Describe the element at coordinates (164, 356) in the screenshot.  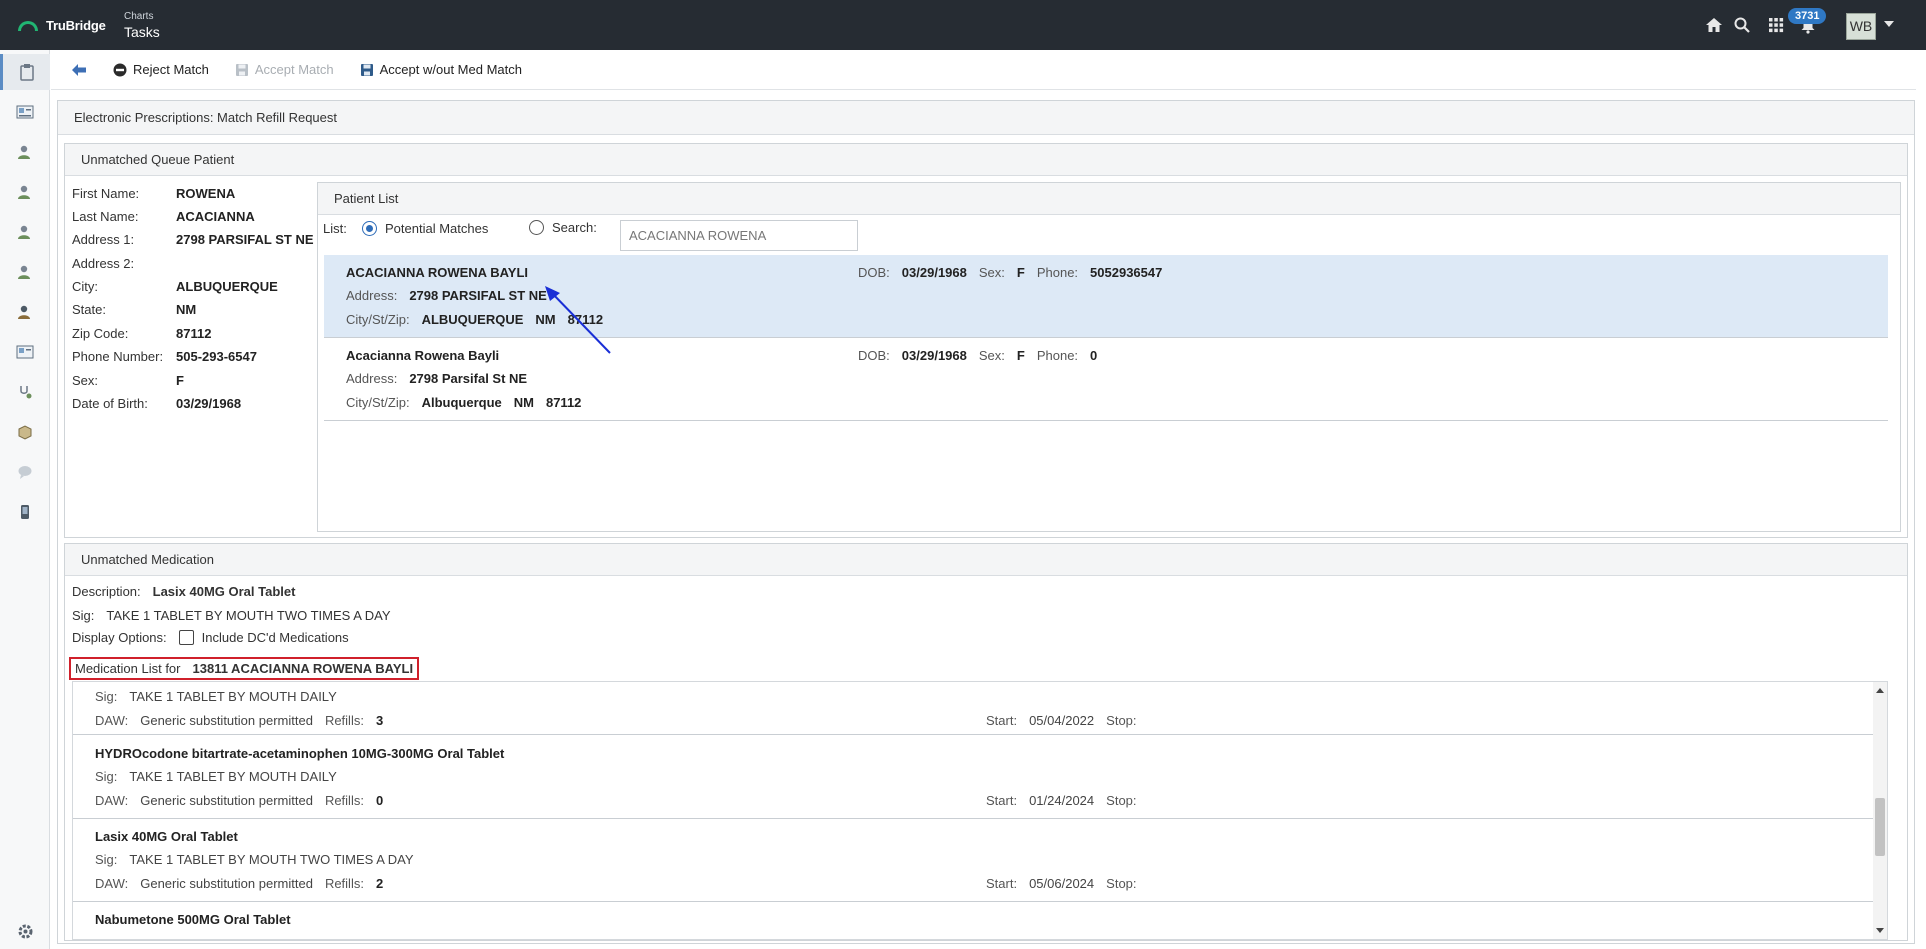
I see `patient-field-phone: Phone Number: 505-293-6547` at that location.